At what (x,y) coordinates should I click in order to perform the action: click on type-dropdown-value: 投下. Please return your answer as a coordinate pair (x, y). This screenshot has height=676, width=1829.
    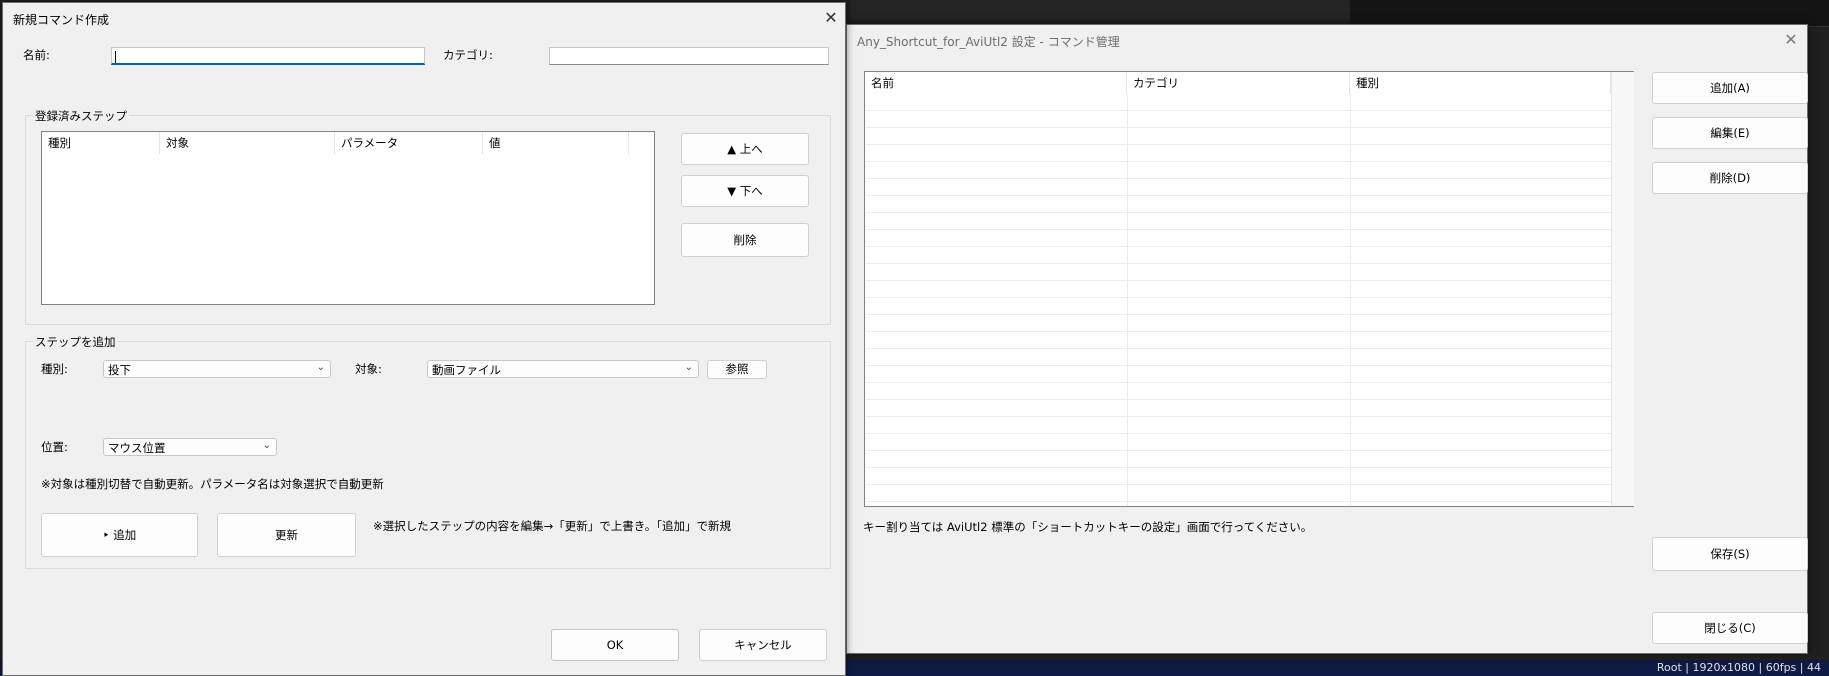
    Looking at the image, I should click on (119, 370).